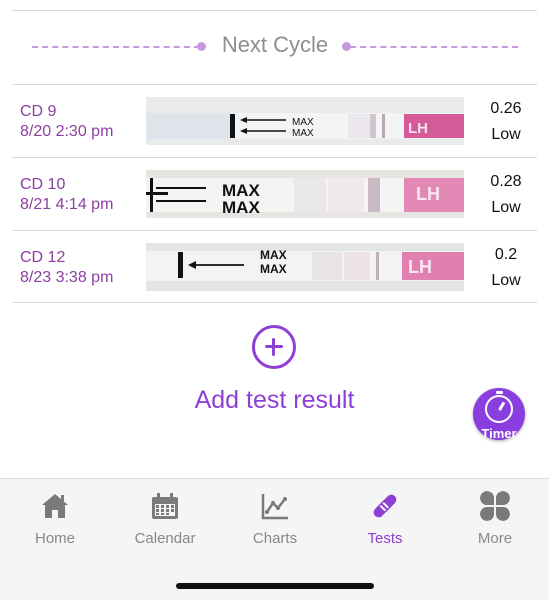  I want to click on tab-label: Tests, so click(385, 538).